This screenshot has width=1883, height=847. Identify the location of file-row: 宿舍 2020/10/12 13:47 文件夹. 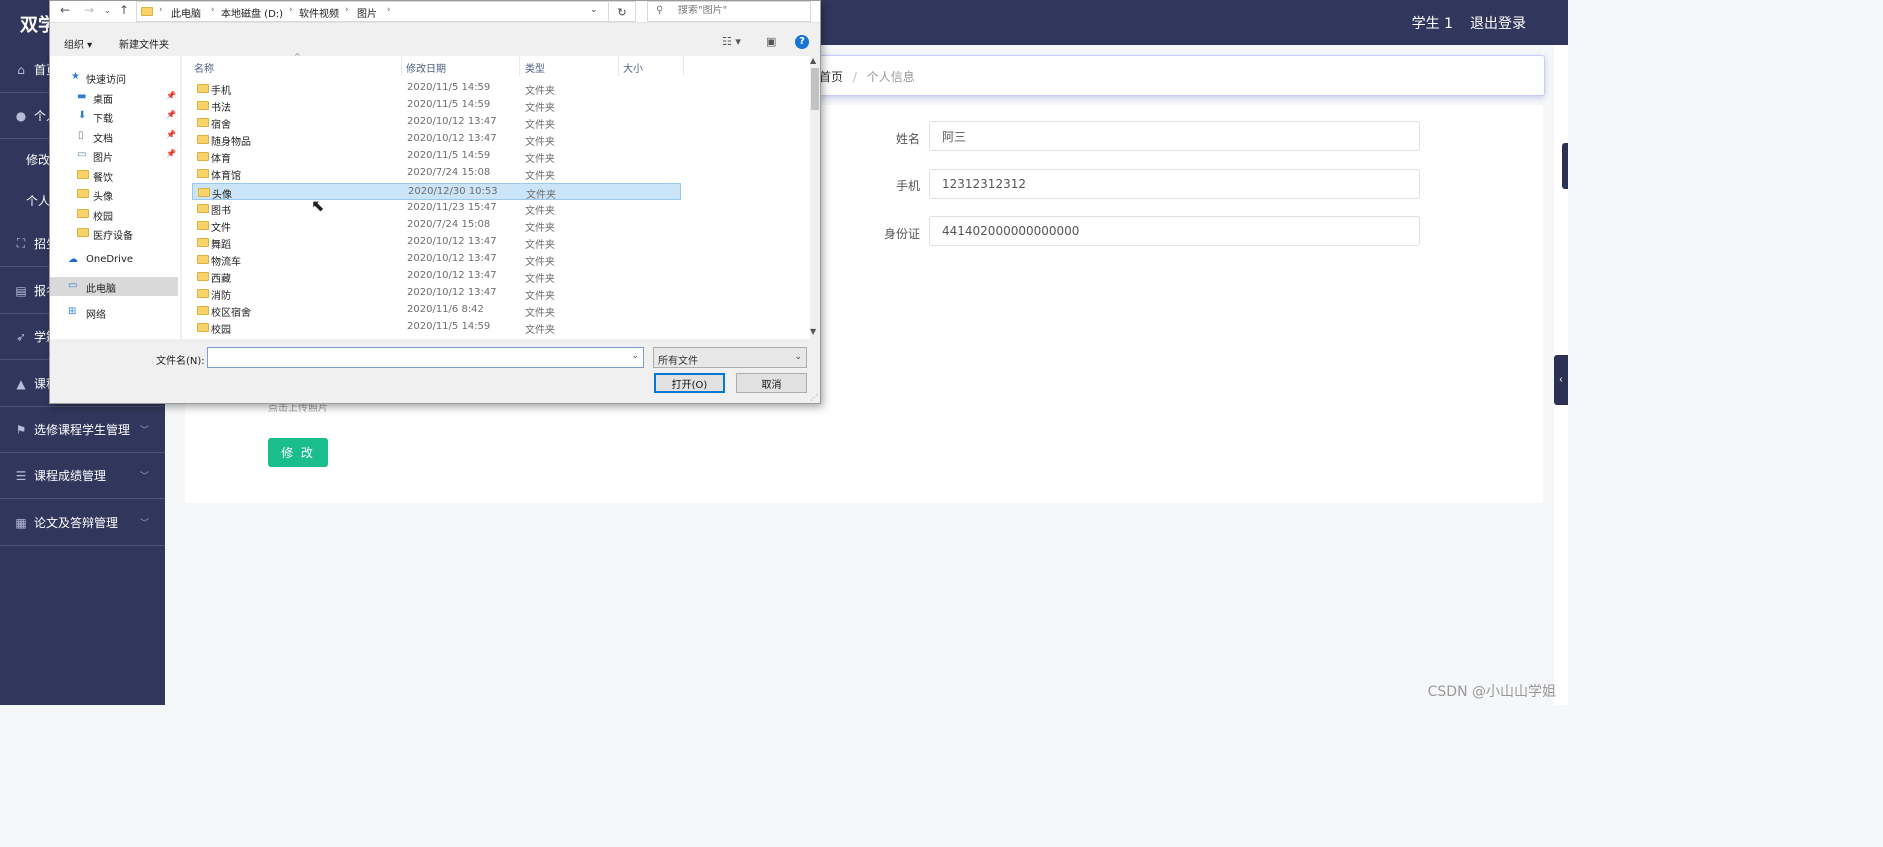
(436, 122).